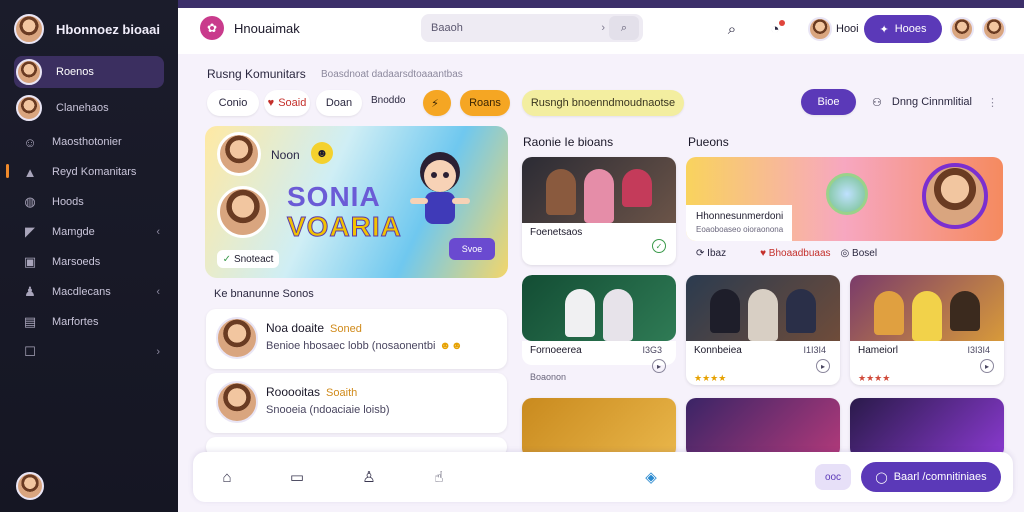  I want to click on page-title: Hnouaimak, so click(267, 28).